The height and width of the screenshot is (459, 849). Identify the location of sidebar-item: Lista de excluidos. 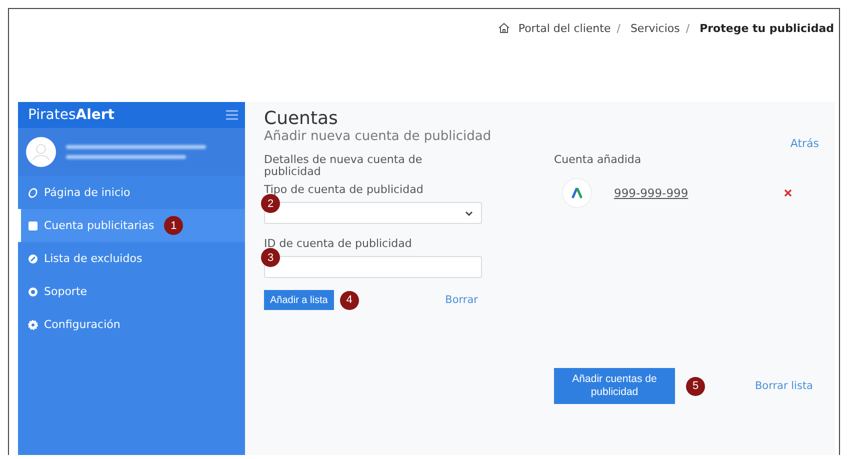
(131, 258).